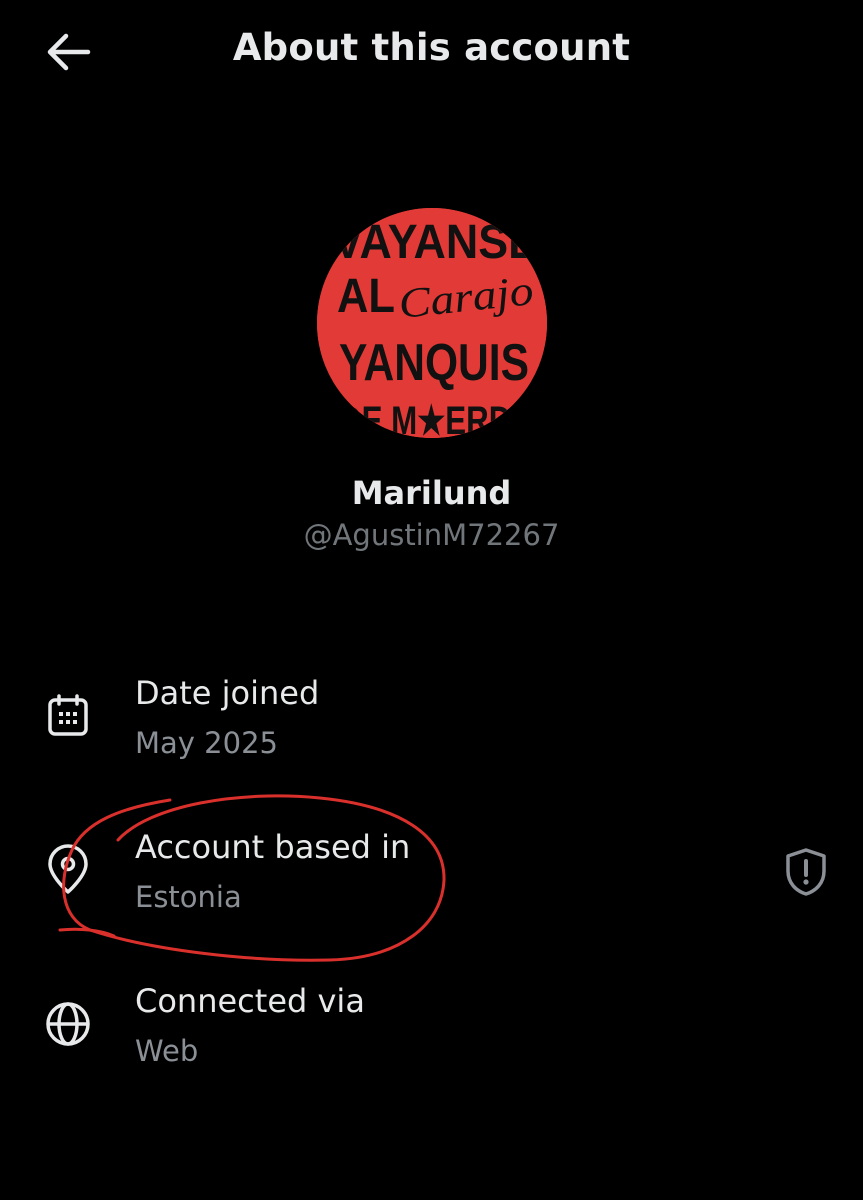 Image resolution: width=863 pixels, height=1200 pixels. I want to click on account-based-in-label: Account based in, so click(273, 847).